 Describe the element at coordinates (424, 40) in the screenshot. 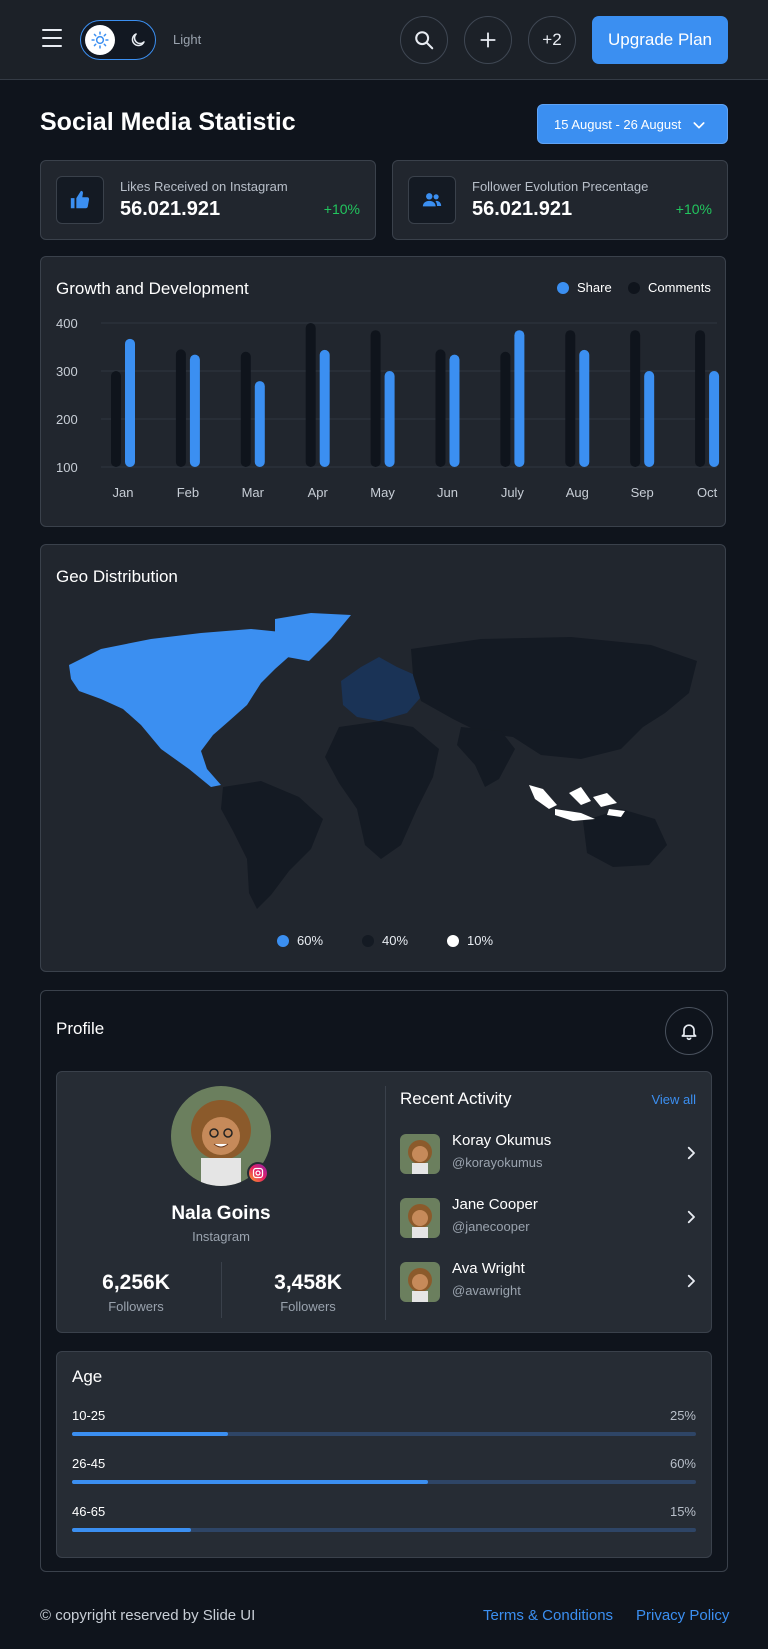

I see `search-button` at that location.